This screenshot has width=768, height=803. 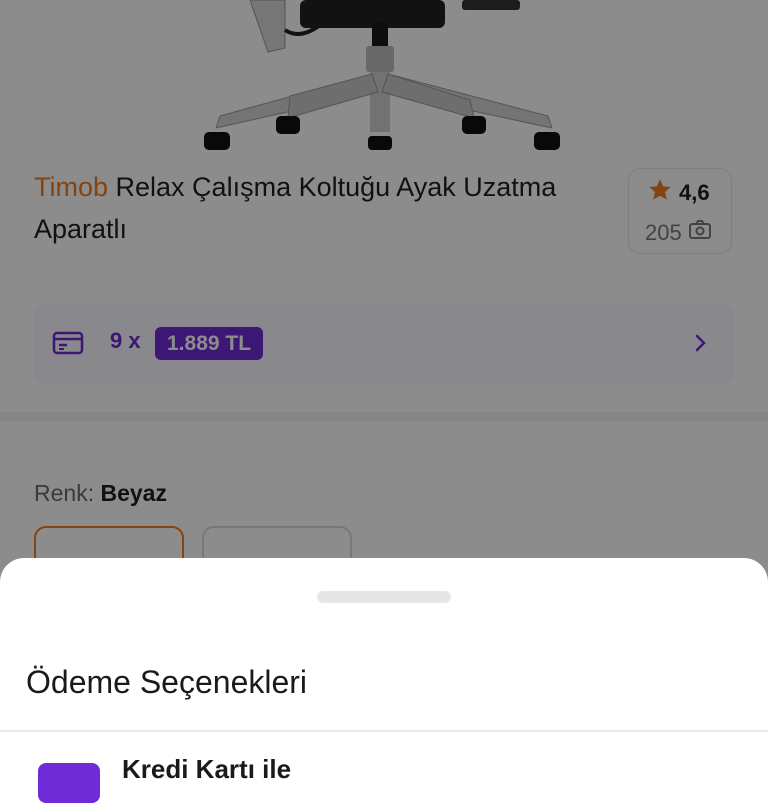 I want to click on sheet-drag-handle, so click(x=384, y=597).